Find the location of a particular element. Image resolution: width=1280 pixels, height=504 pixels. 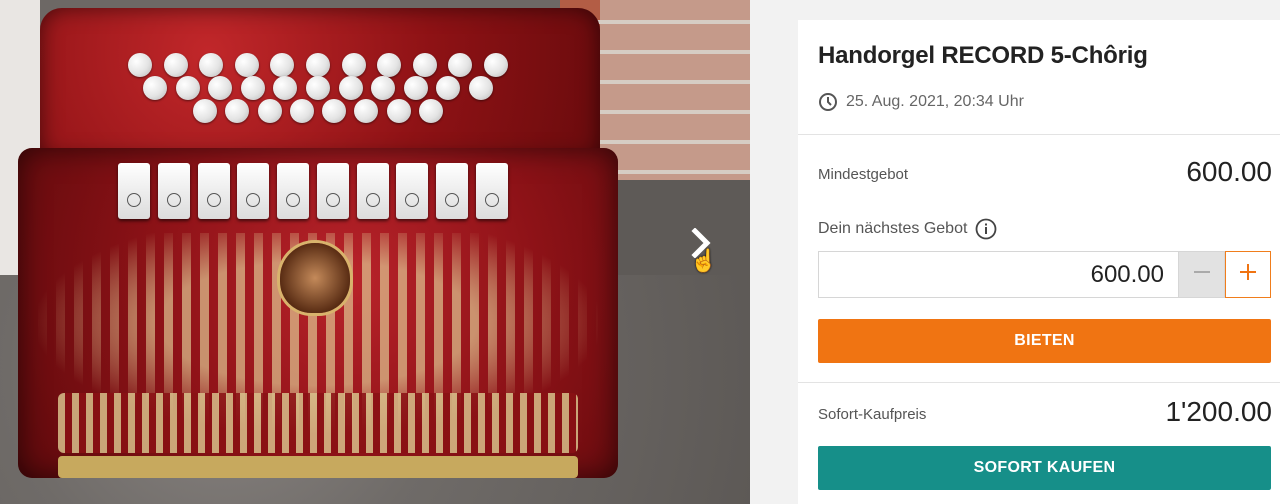

increment-bid-button is located at coordinates (1248, 274).